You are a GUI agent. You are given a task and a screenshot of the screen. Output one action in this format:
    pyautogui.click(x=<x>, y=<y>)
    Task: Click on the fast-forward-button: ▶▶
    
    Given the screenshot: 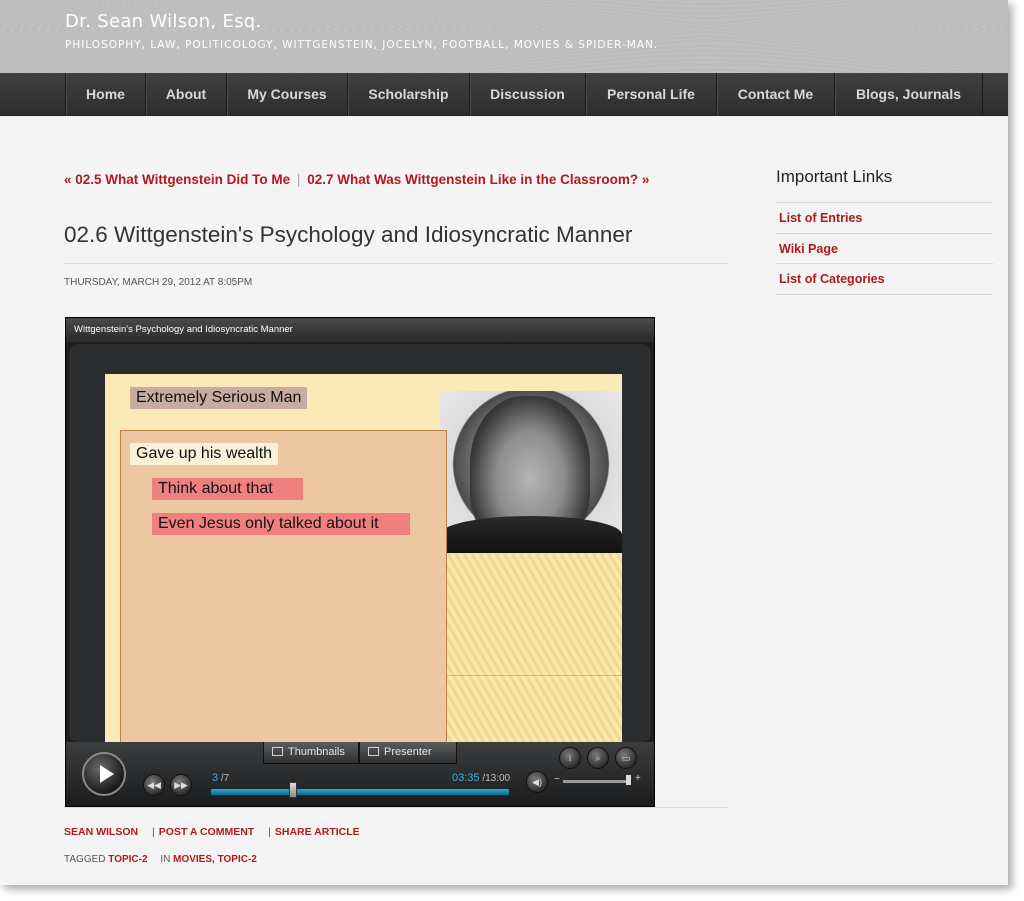 What is the action you would take?
    pyautogui.click(x=181, y=785)
    